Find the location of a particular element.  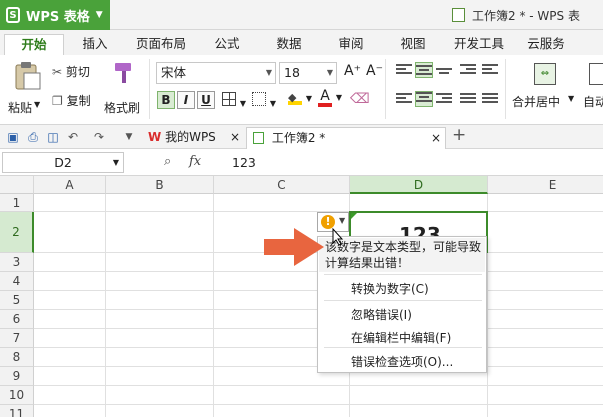

column-header-b: B is located at coordinates (160, 185).